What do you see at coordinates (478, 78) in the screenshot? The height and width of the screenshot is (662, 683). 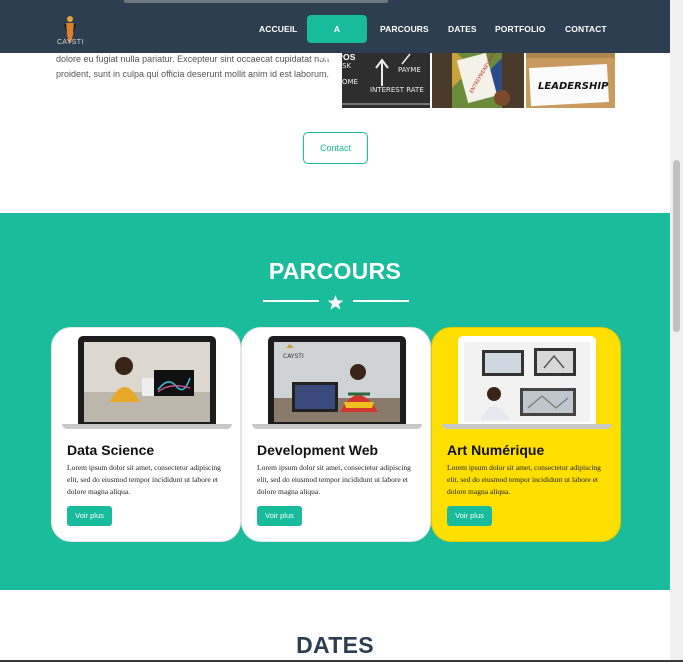 I see `about-image-entrepreneurship: ENTREPRENEURSHIP` at bounding box center [478, 78].